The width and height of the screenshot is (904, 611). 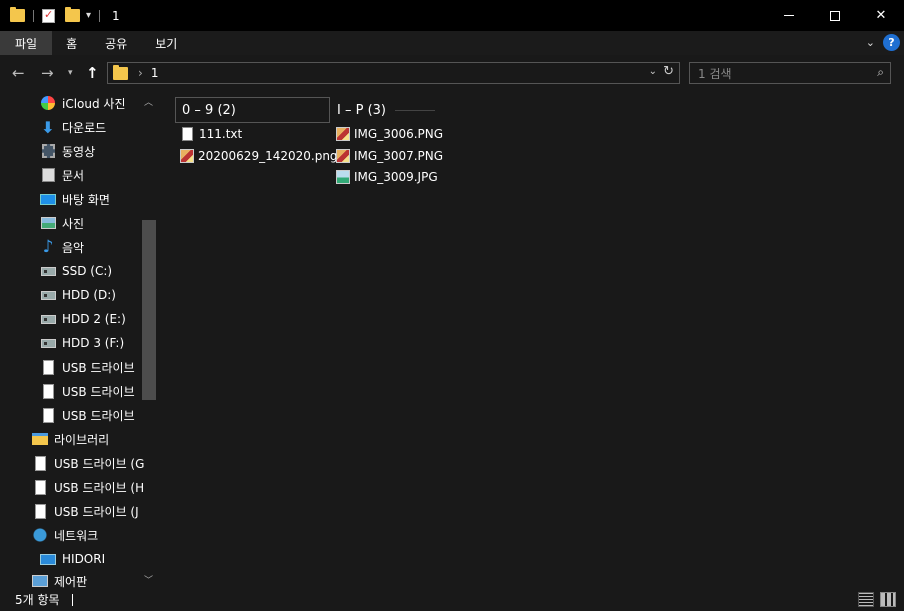 I want to click on group-header: 0 – 9 (2), so click(x=252, y=110).